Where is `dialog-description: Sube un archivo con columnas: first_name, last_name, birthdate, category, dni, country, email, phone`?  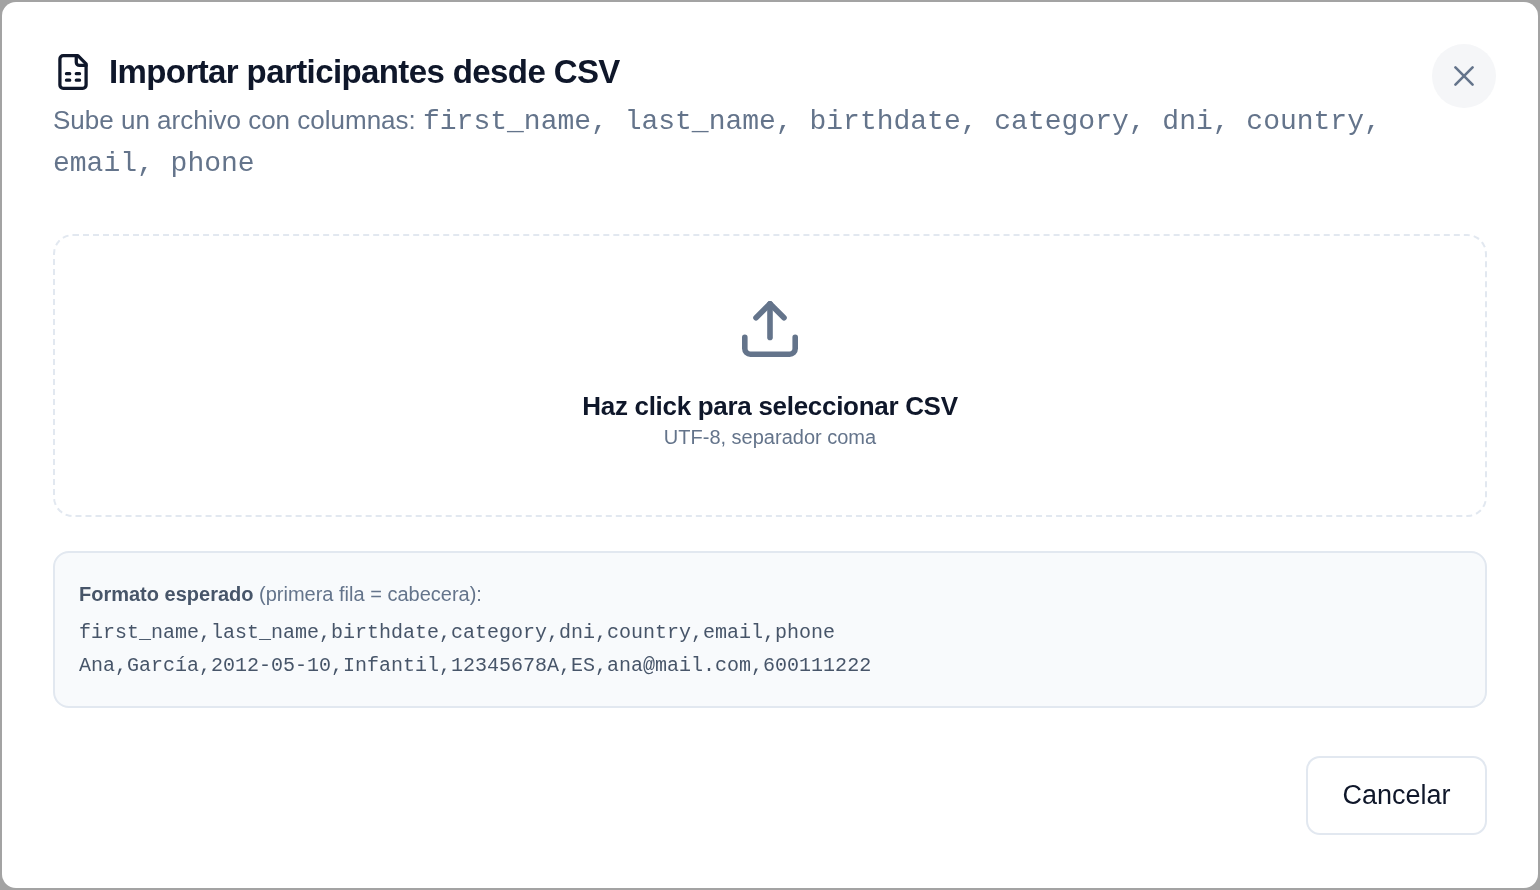
dialog-description: Sube un archivo con columnas: first_name, last_name, birthdate, category, dni, country, email, phone is located at coordinates (717, 142).